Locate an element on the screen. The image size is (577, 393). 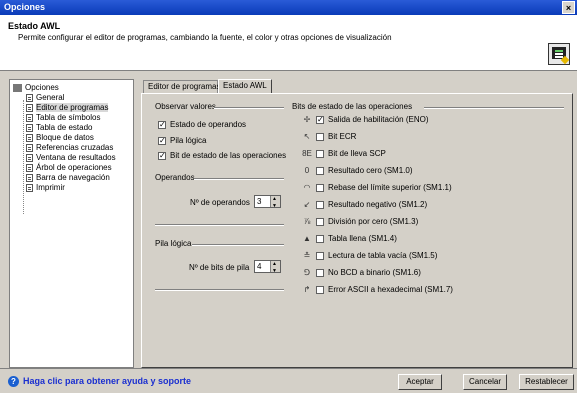
operandos-title: Operandos is located at coordinates (175, 177).